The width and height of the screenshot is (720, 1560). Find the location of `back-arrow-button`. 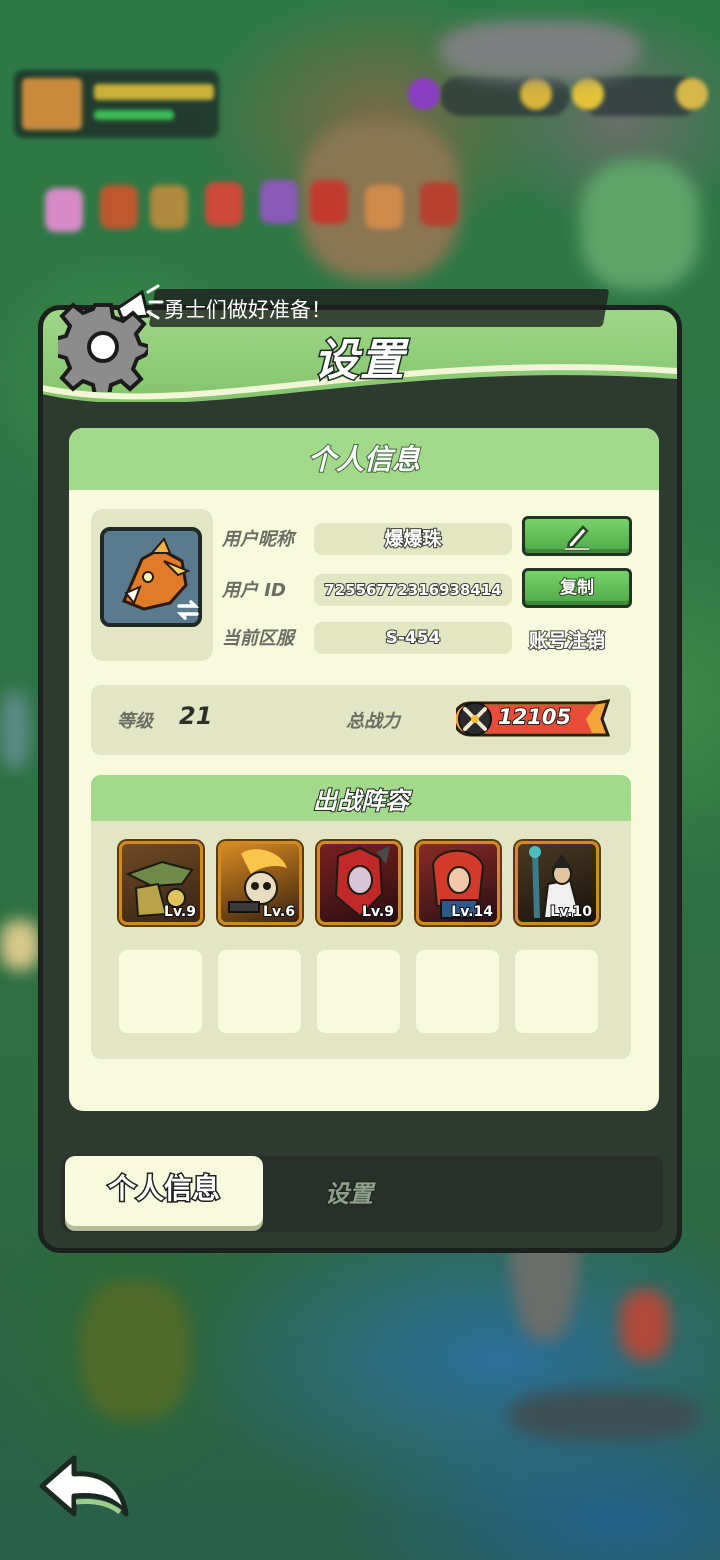

back-arrow-button is located at coordinates (84, 1487).